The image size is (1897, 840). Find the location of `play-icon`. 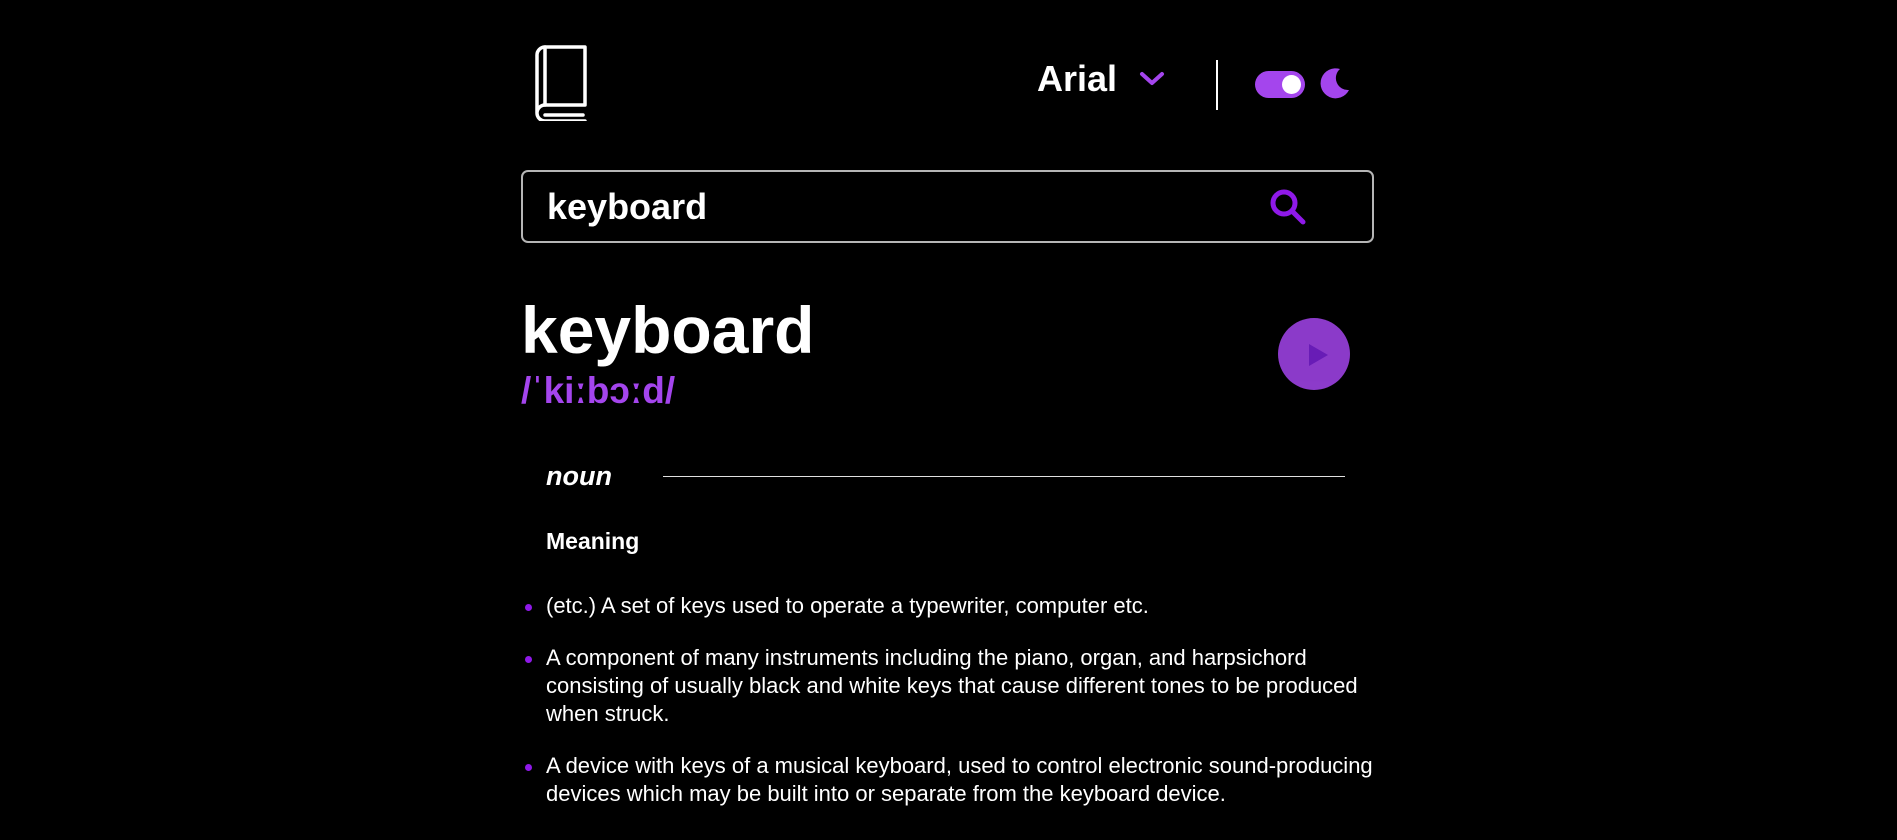

play-icon is located at coordinates (1318, 355).